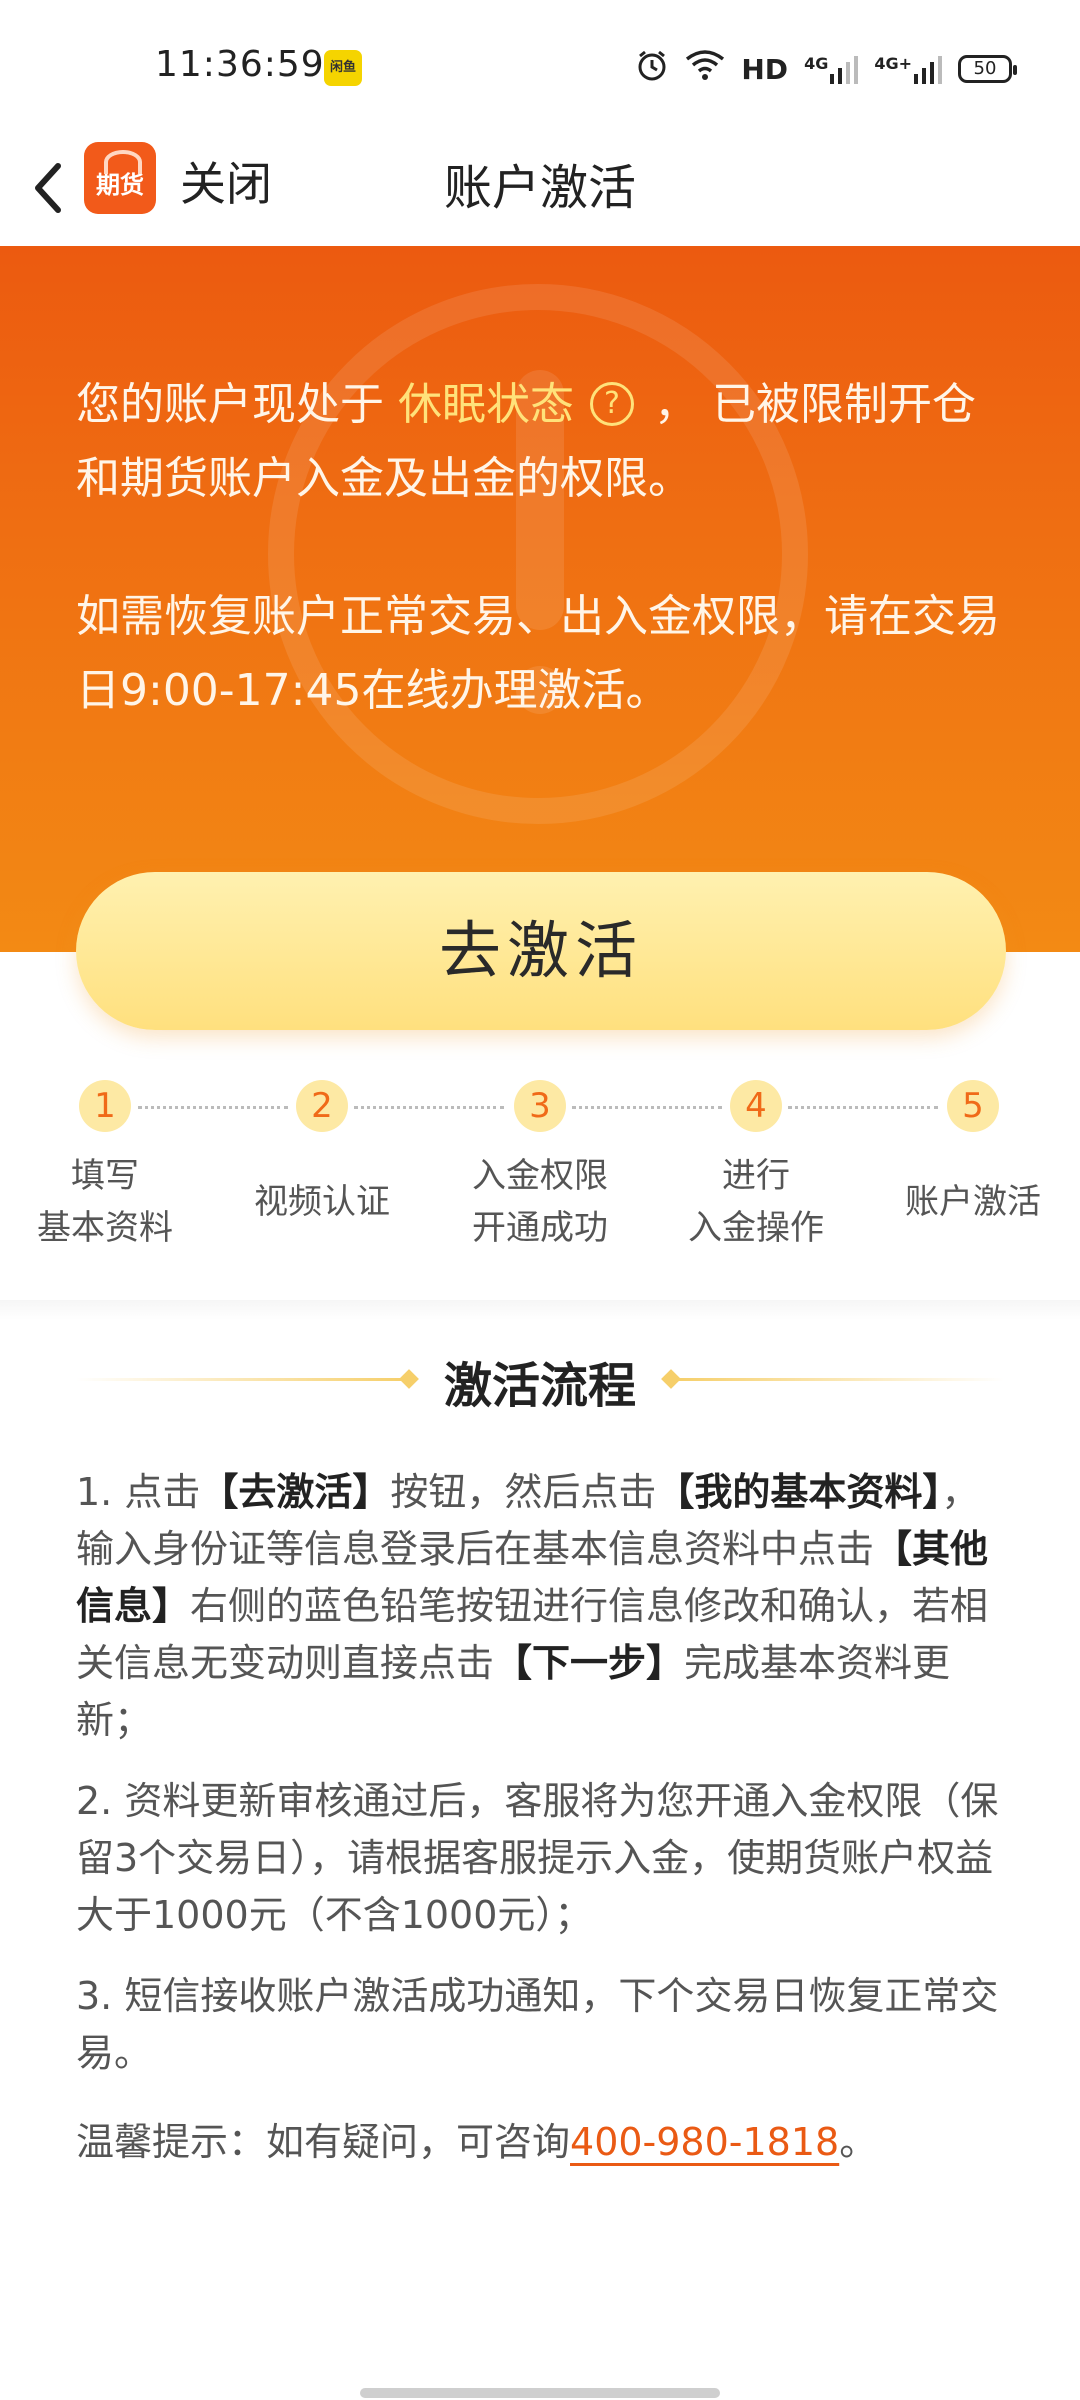 This screenshot has height=2400, width=1080. What do you see at coordinates (893, 63) in the screenshot?
I see `signal-label-2: 4G+` at bounding box center [893, 63].